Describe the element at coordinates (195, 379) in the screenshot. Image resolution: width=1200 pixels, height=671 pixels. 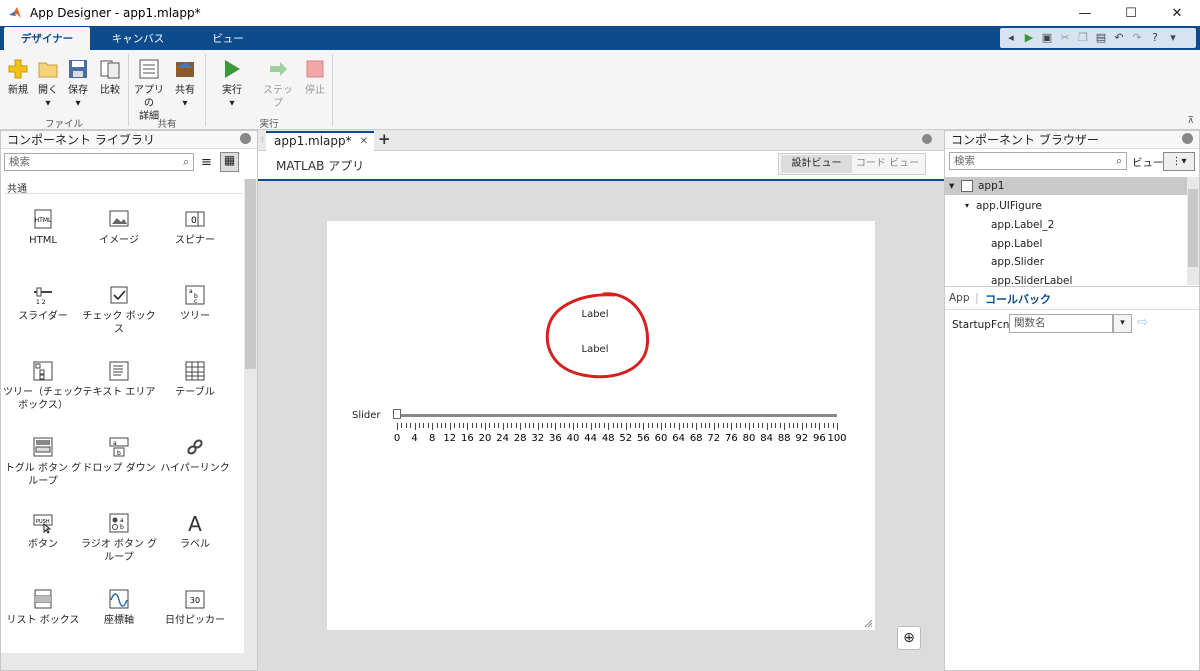
I see `component-table: テーブル` at that location.